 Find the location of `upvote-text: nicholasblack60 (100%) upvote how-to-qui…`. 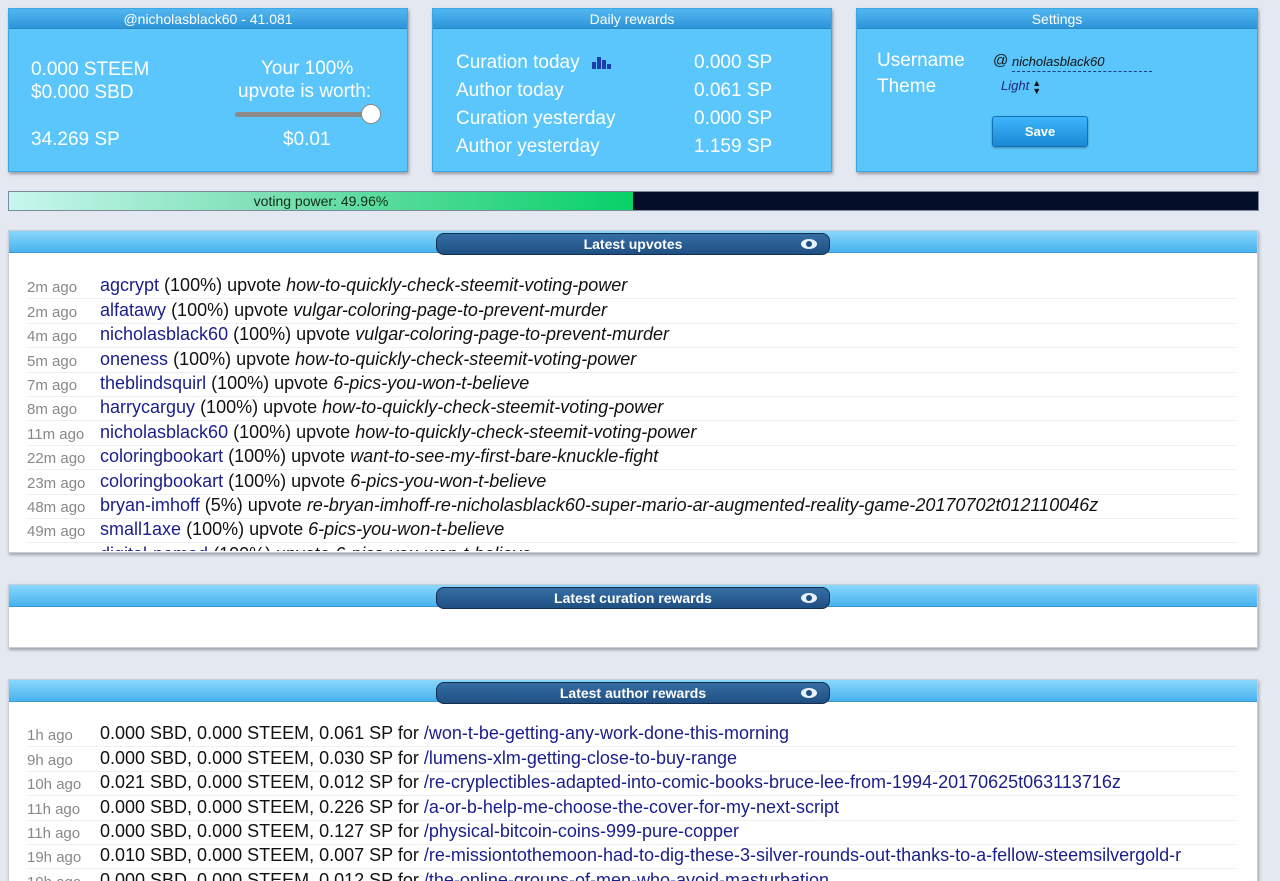

upvote-text: nicholasblack60 (100%) upvote how-to-qui… is located at coordinates (398, 433).